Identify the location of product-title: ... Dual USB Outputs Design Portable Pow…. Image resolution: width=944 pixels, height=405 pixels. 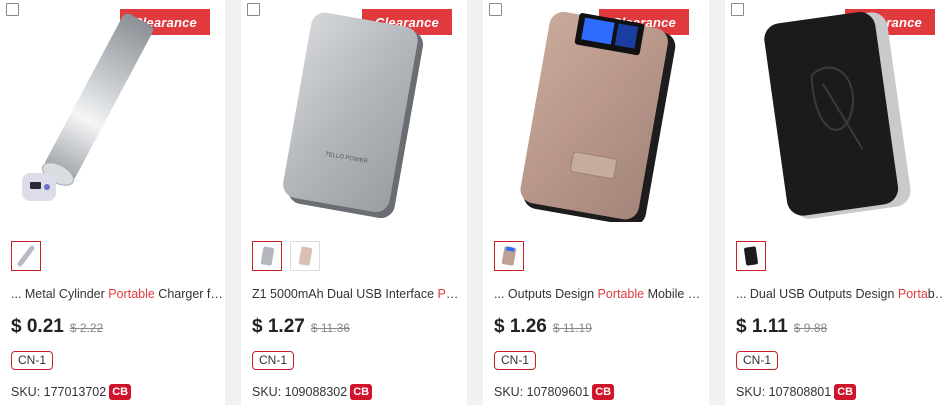
(840, 294).